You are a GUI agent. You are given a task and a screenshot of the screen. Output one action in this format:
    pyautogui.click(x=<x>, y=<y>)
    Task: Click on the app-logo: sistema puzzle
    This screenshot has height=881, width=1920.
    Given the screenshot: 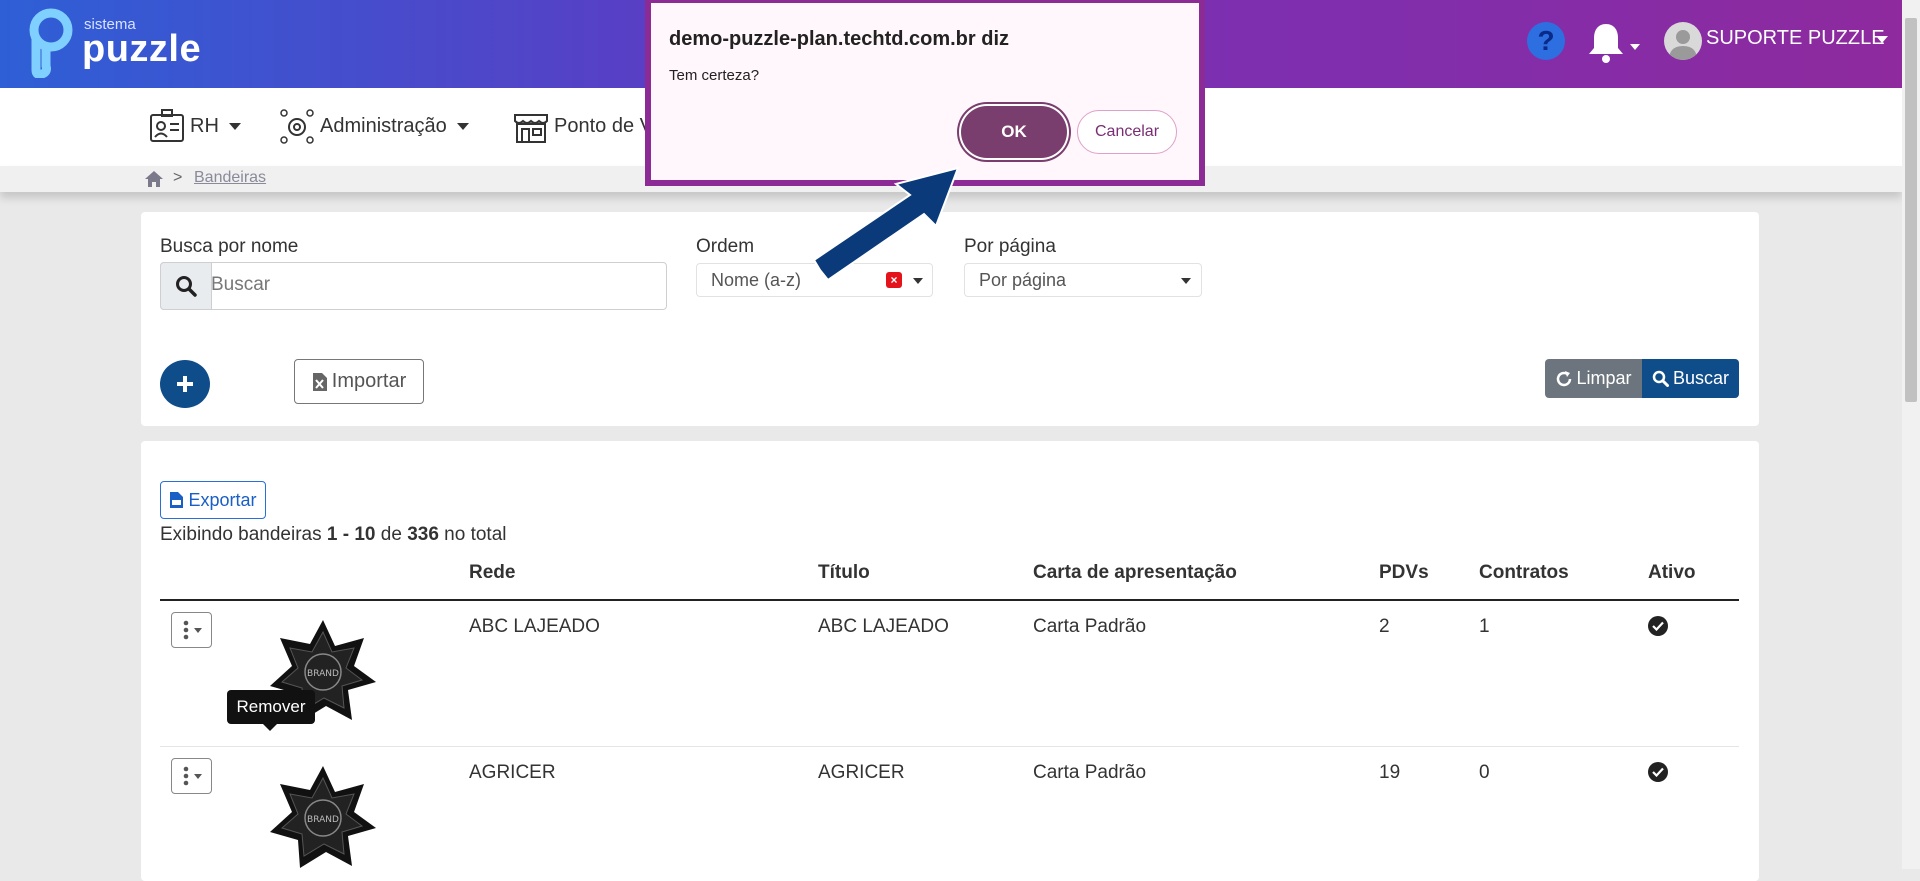 What is the action you would take?
    pyautogui.click(x=116, y=44)
    